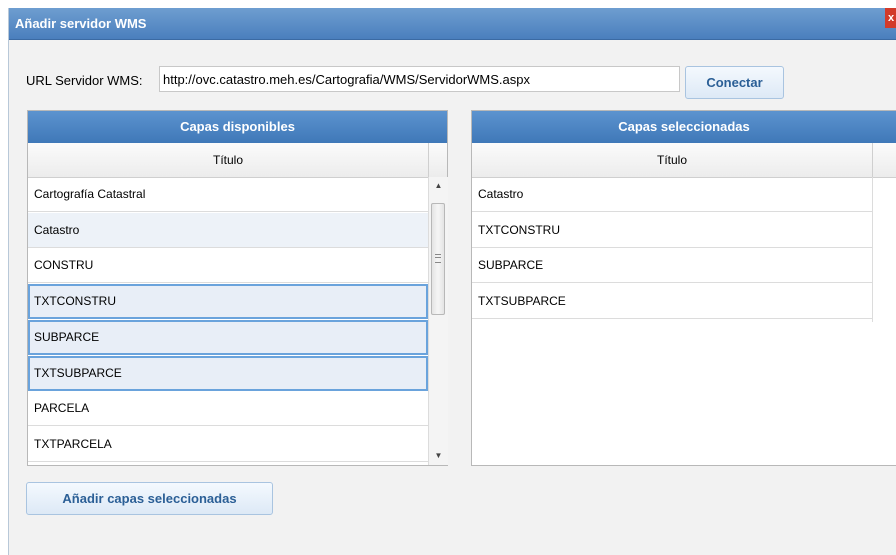  What do you see at coordinates (438, 321) in the screenshot?
I see `available-layers-scrollbar: ▲ ▼` at bounding box center [438, 321].